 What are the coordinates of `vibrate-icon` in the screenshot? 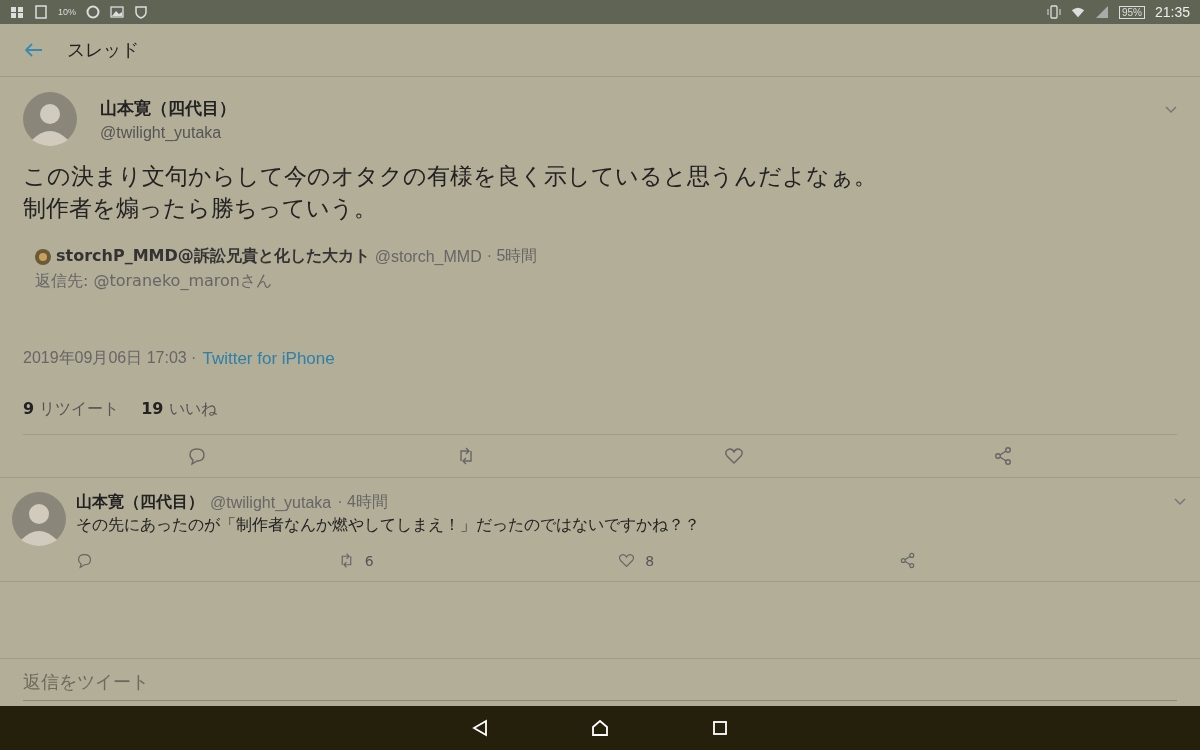 It's located at (1053, 12).